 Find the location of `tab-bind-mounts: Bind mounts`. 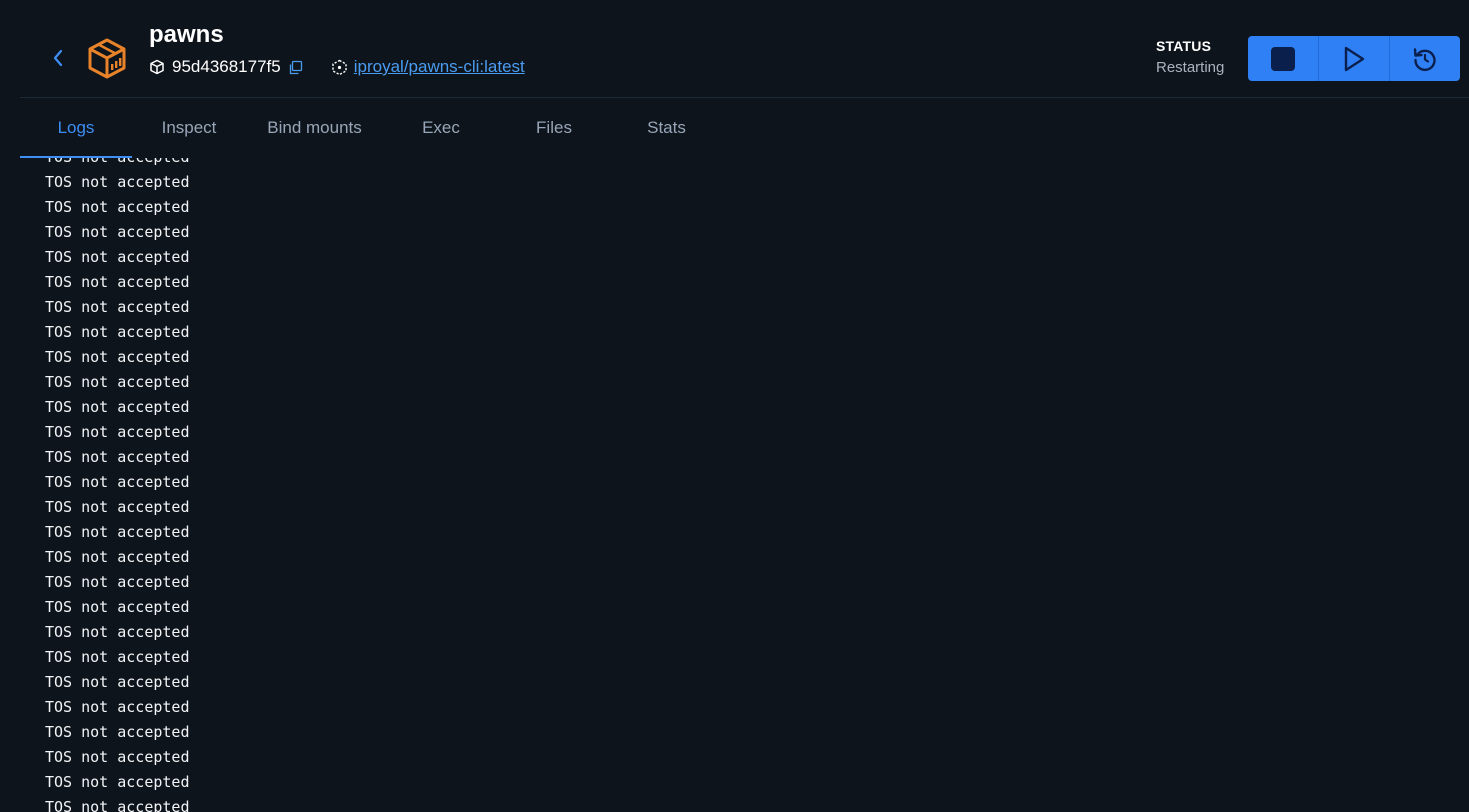

tab-bind-mounts: Bind mounts is located at coordinates (314, 128).